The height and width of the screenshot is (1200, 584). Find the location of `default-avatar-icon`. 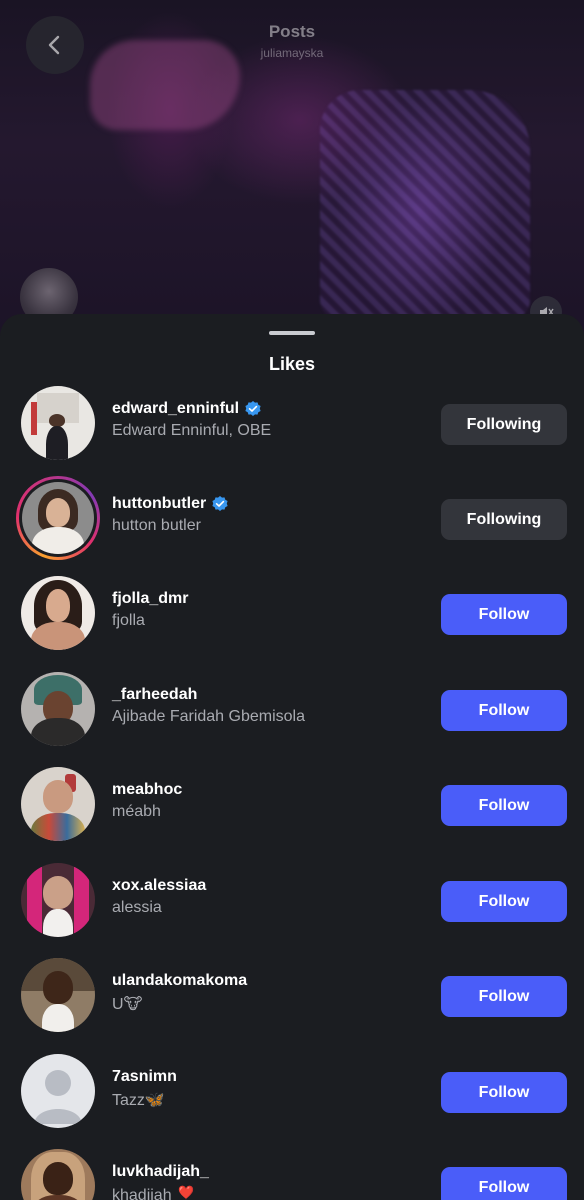

default-avatar-icon is located at coordinates (58, 1097).